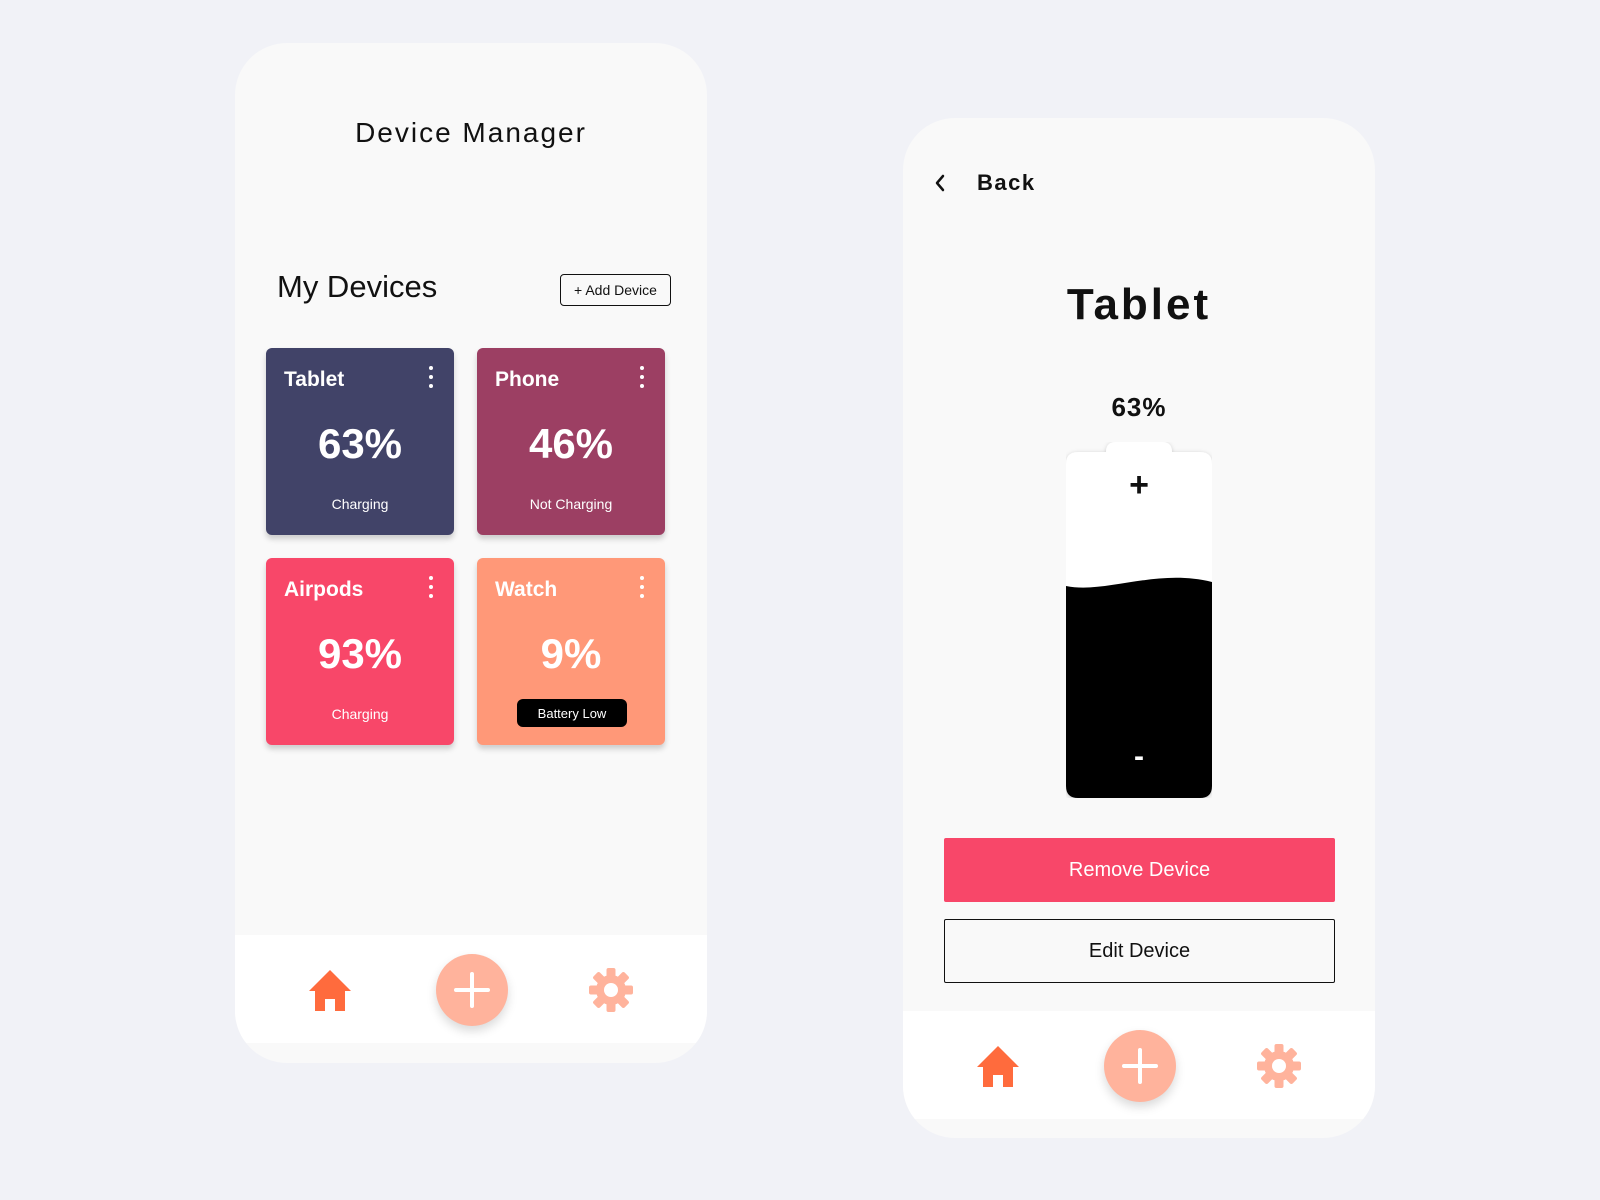 This screenshot has height=1200, width=1600. Describe the element at coordinates (1139, 304) in the screenshot. I see `device-title: Tablet` at that location.